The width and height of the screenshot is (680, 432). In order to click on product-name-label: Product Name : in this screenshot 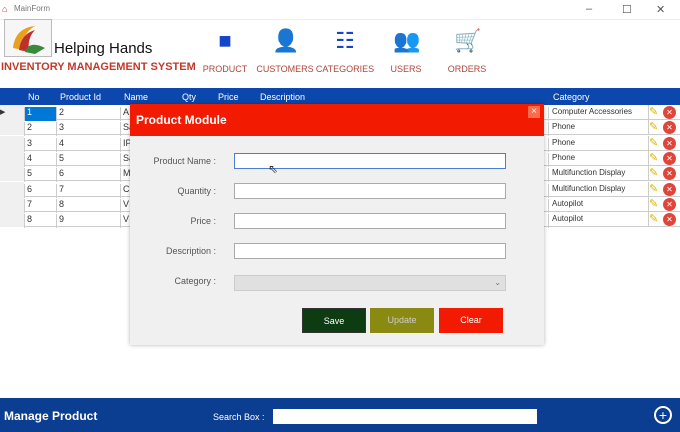, I will do `click(184, 161)`.